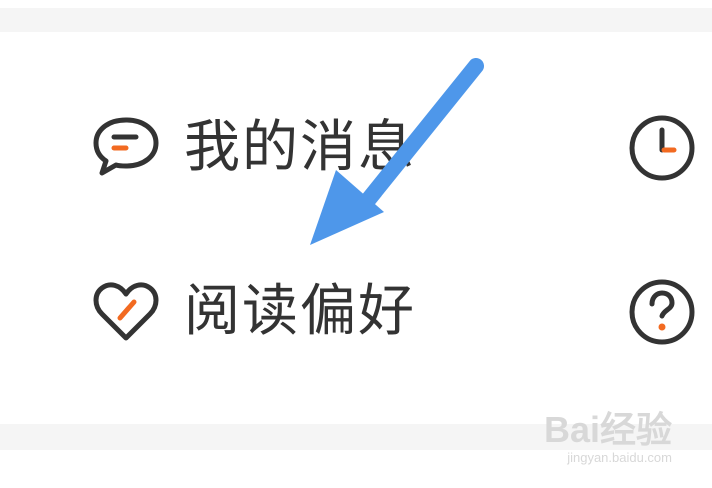 This screenshot has height=488, width=712. What do you see at coordinates (662, 312) in the screenshot?
I see `help-icon` at bounding box center [662, 312].